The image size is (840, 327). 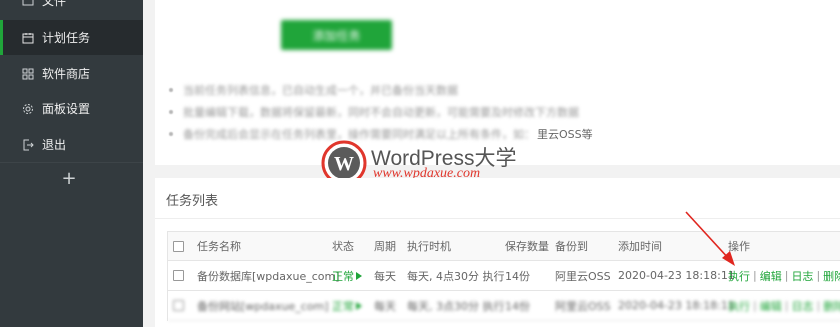 I want to click on tip-item: 批量编辑下载，数据将保留最新，同时不会自动更新，可能需要及时修改下方数据, so click(x=499, y=112).